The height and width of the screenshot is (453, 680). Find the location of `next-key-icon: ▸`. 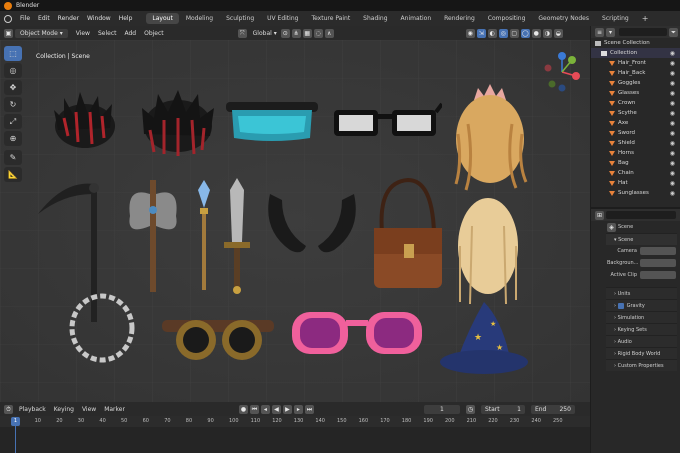

next-key-icon: ▸ is located at coordinates (298, 409).